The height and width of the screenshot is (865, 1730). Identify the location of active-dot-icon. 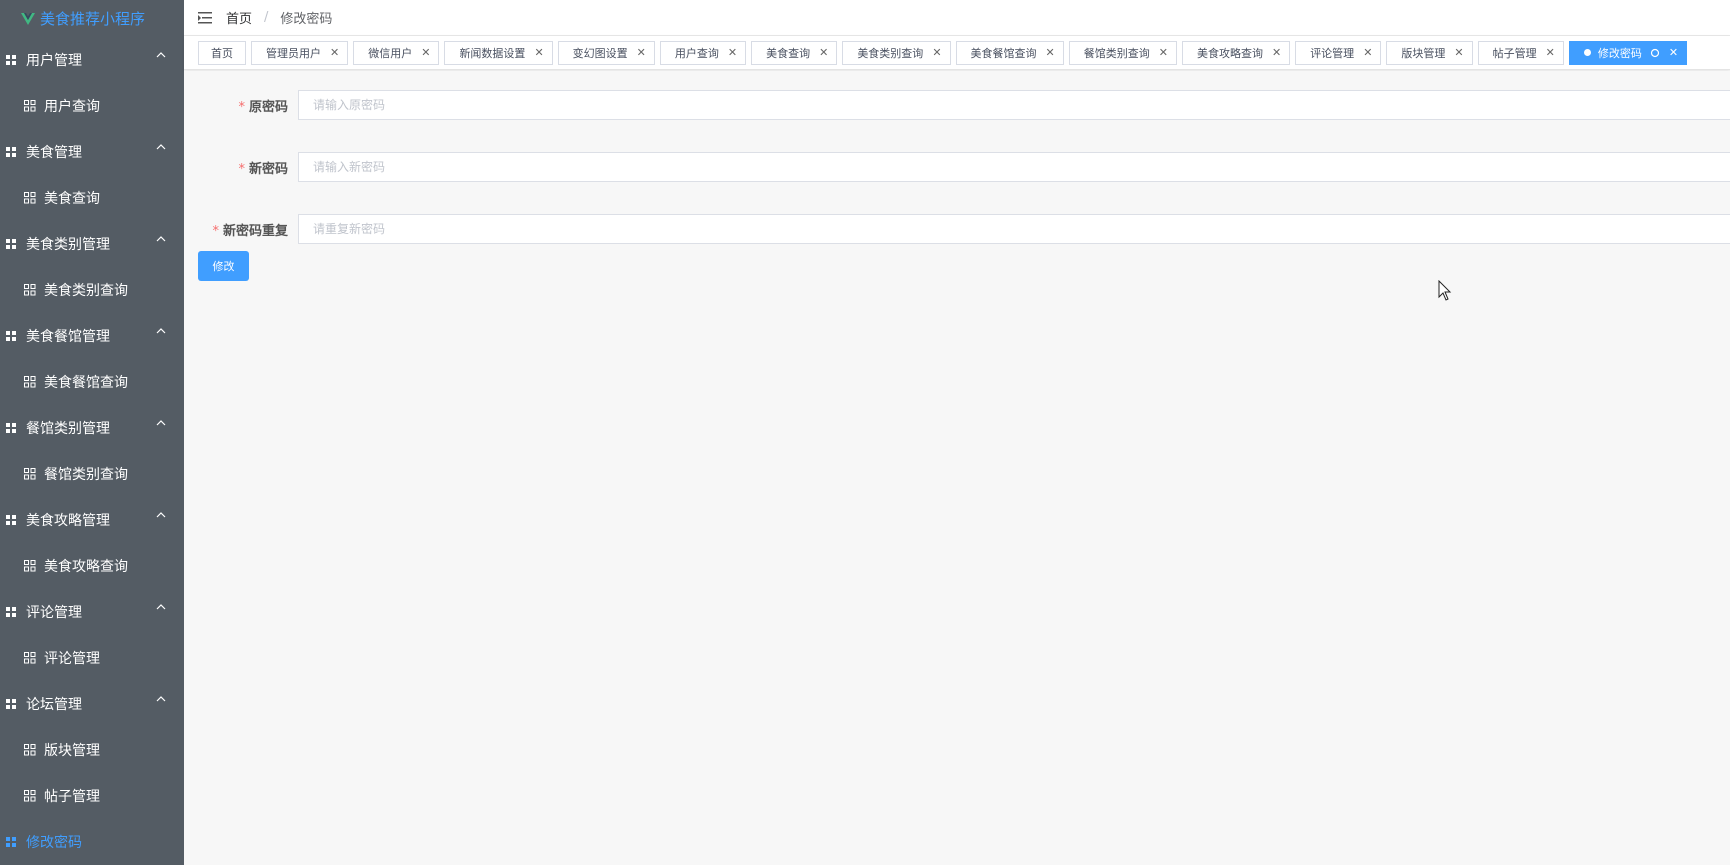
(1587, 52).